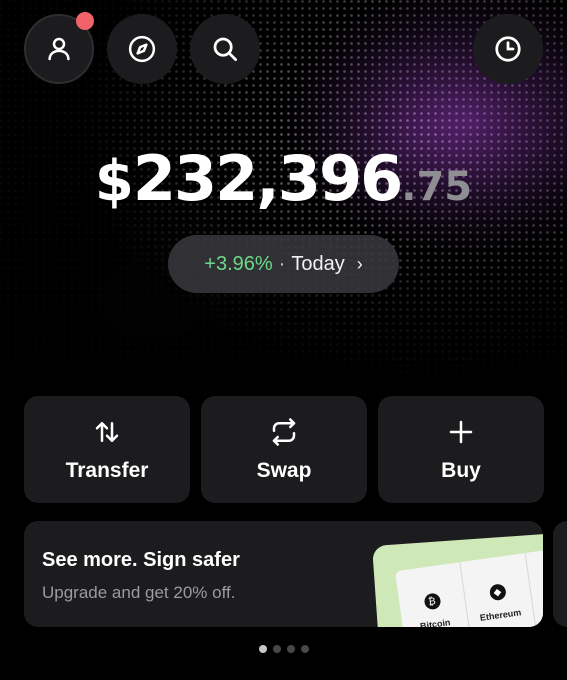 The height and width of the screenshot is (680, 567). What do you see at coordinates (283, 649) in the screenshot?
I see `carousel-pagination` at bounding box center [283, 649].